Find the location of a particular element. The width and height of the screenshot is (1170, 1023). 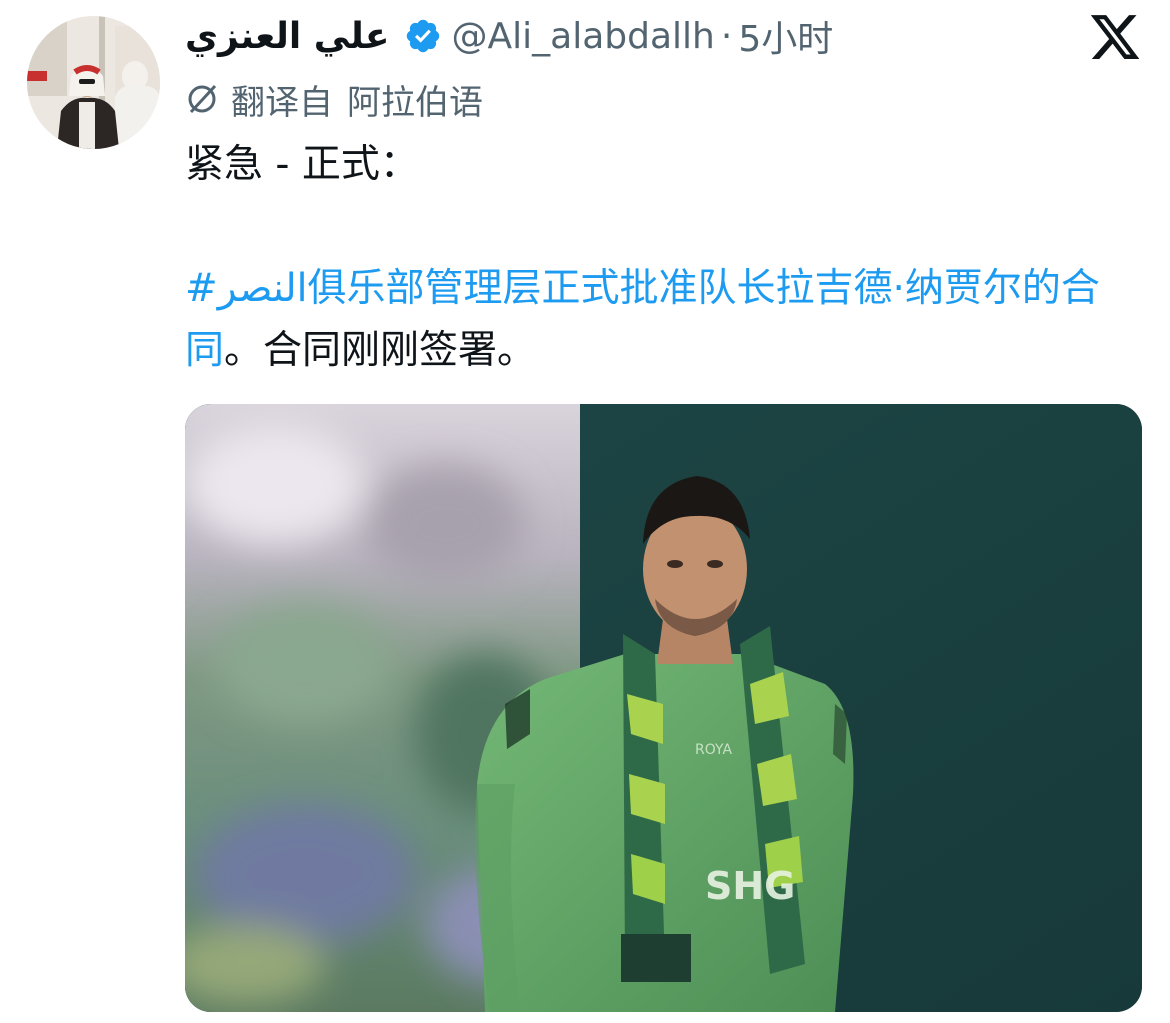

hashtag-link: #النصر is located at coordinates (246, 288).